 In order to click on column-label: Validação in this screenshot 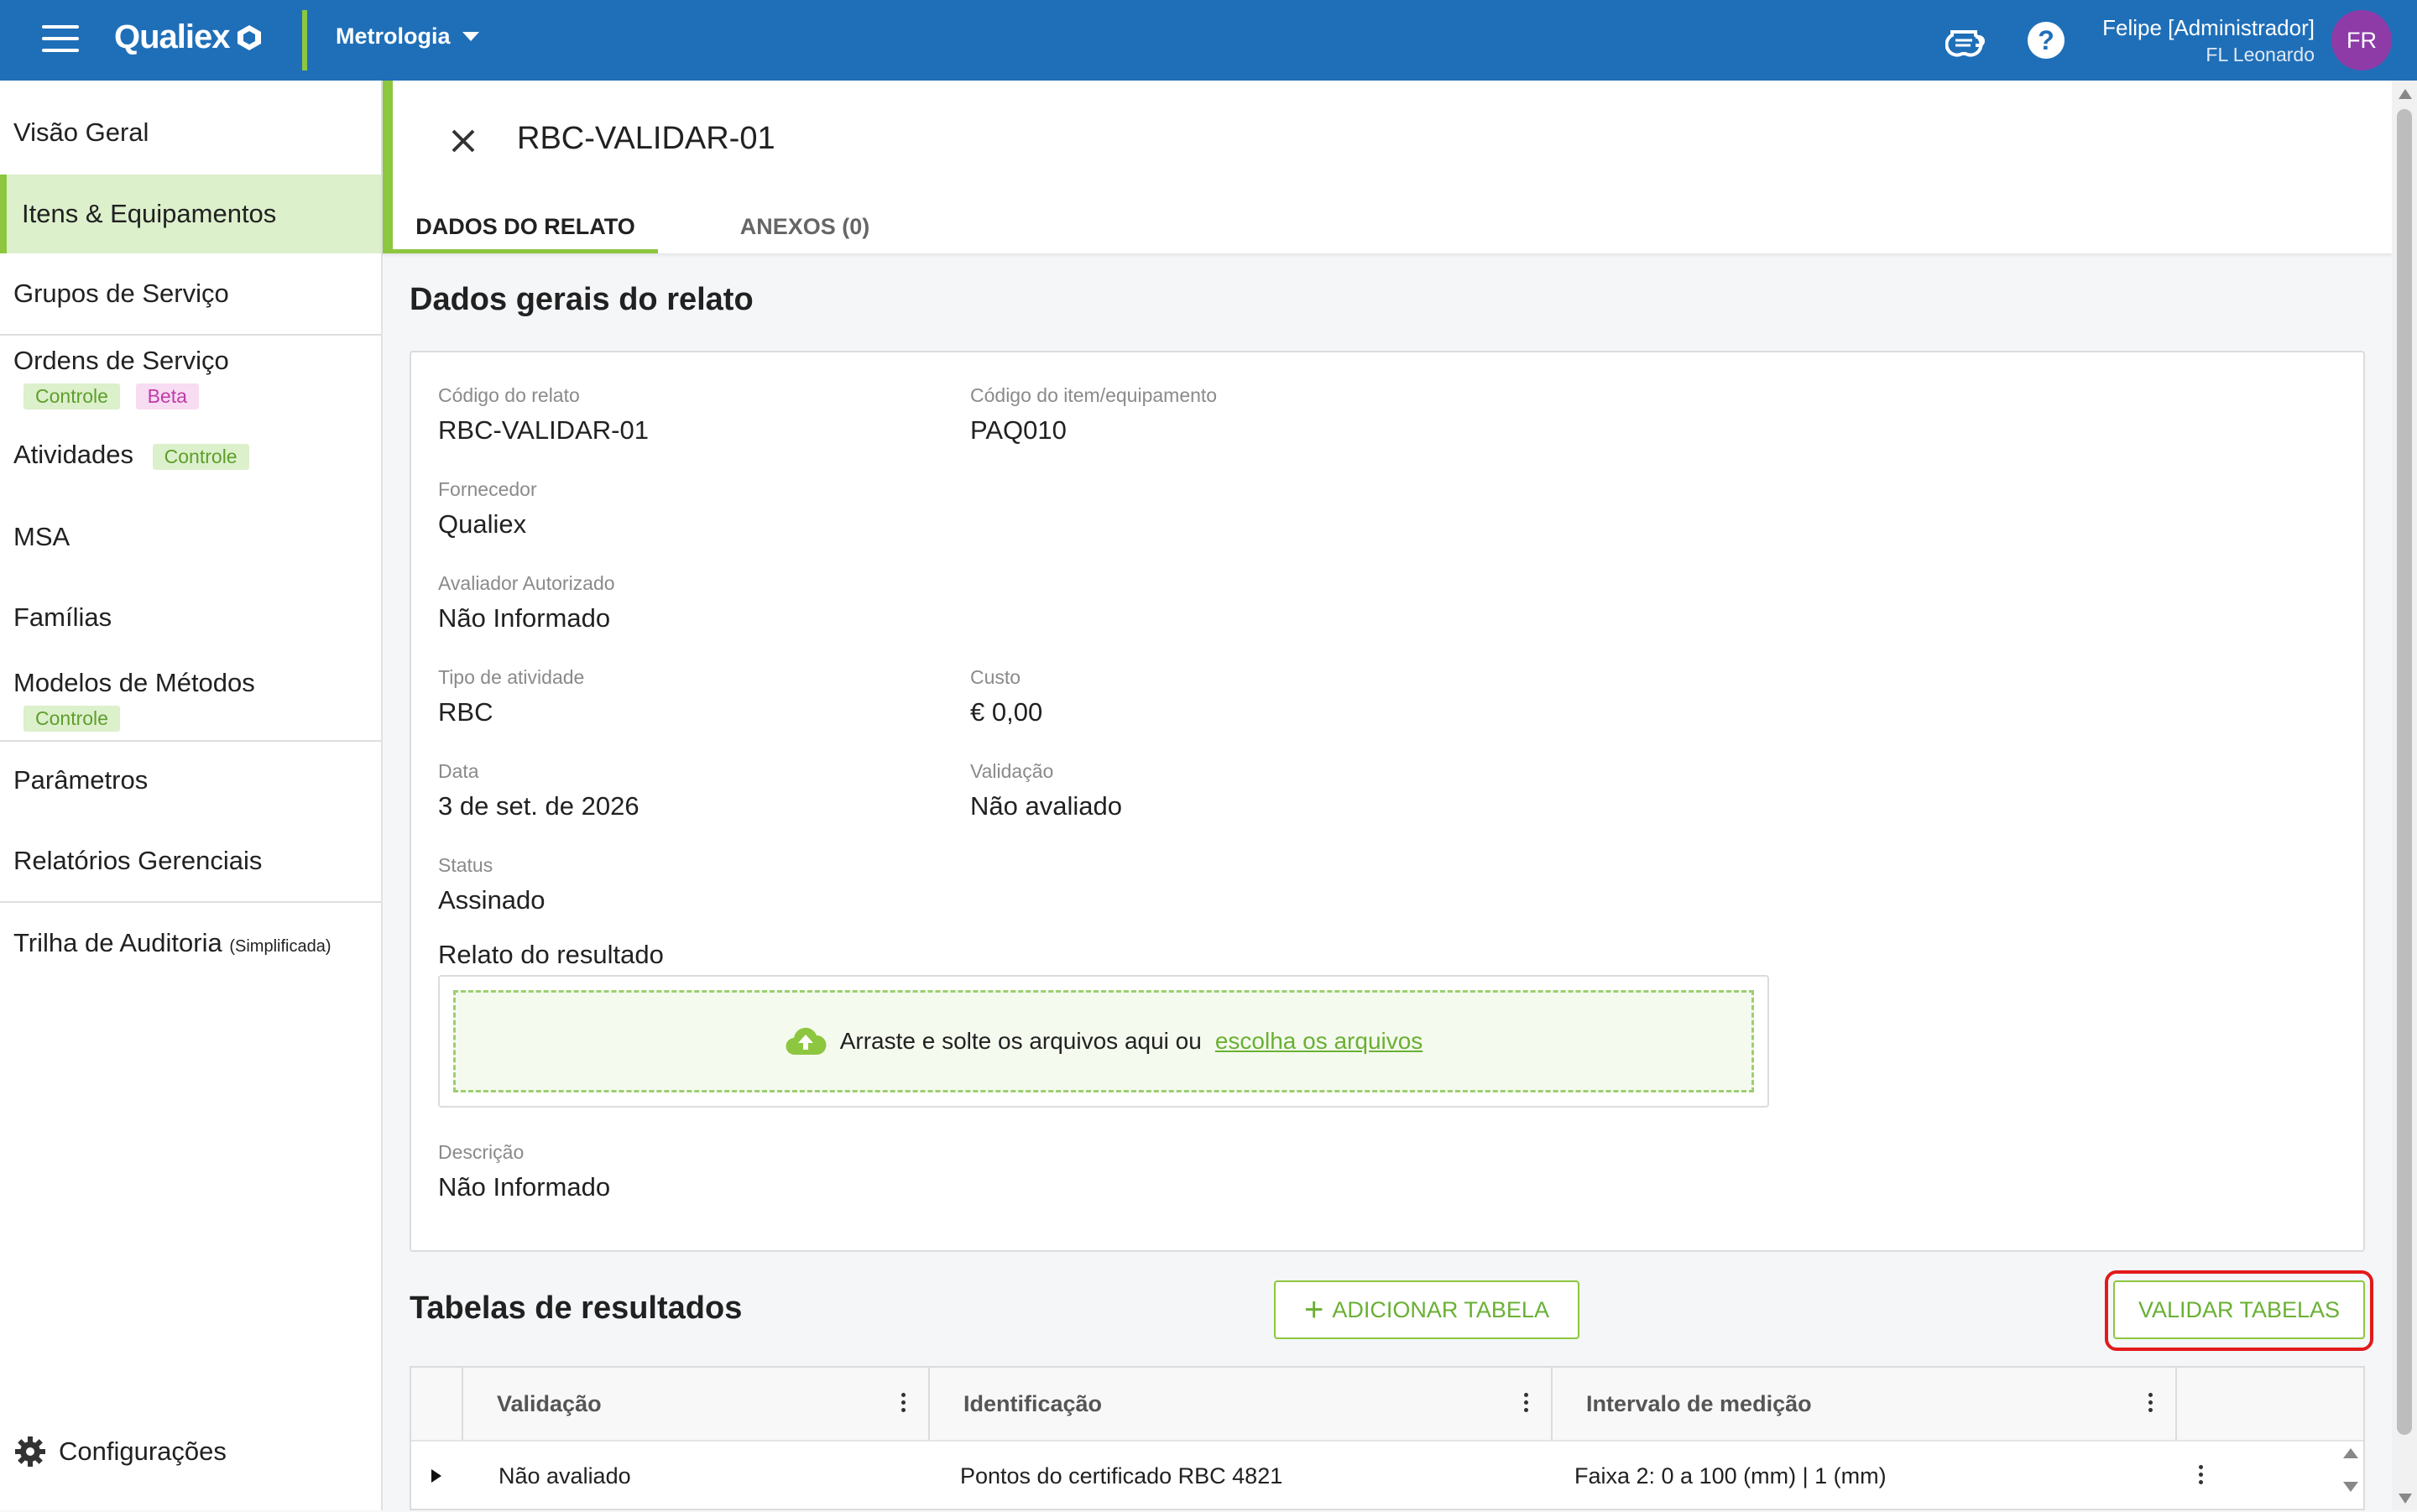, I will do `click(549, 1403)`.